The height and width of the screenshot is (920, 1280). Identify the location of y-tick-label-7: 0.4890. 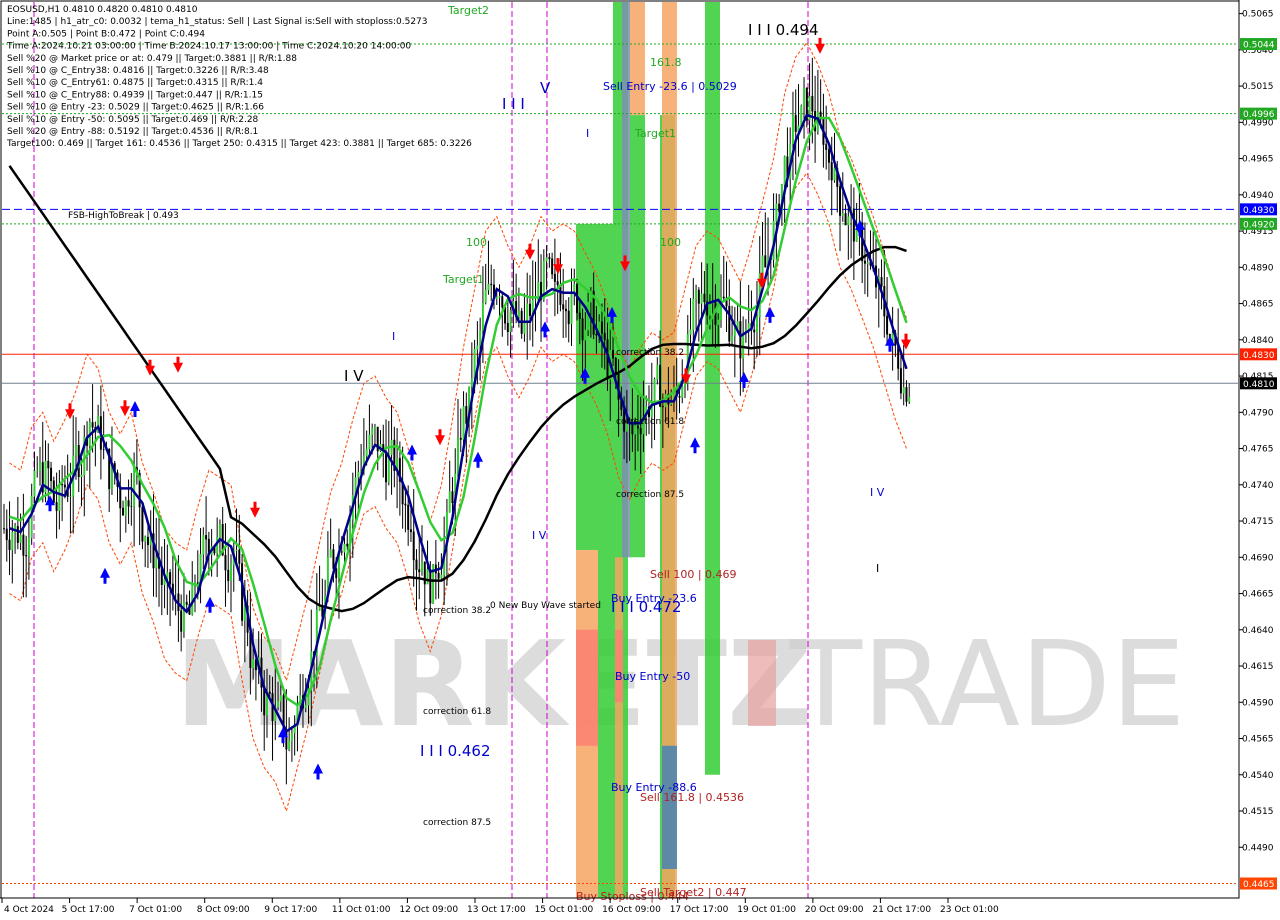
(1258, 268).